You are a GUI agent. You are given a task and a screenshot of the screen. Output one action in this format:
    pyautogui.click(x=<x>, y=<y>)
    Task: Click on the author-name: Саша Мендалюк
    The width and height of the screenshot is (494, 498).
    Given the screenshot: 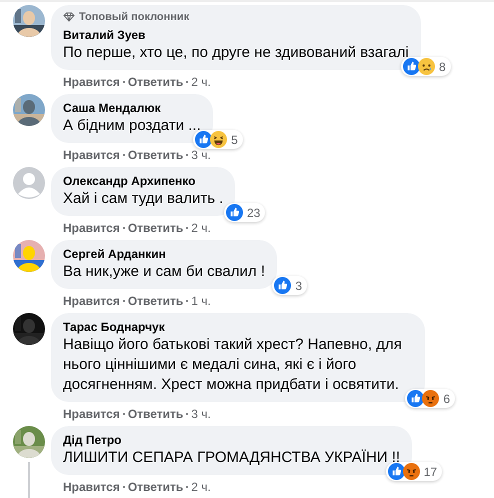 What is the action you would take?
    pyautogui.click(x=132, y=108)
    